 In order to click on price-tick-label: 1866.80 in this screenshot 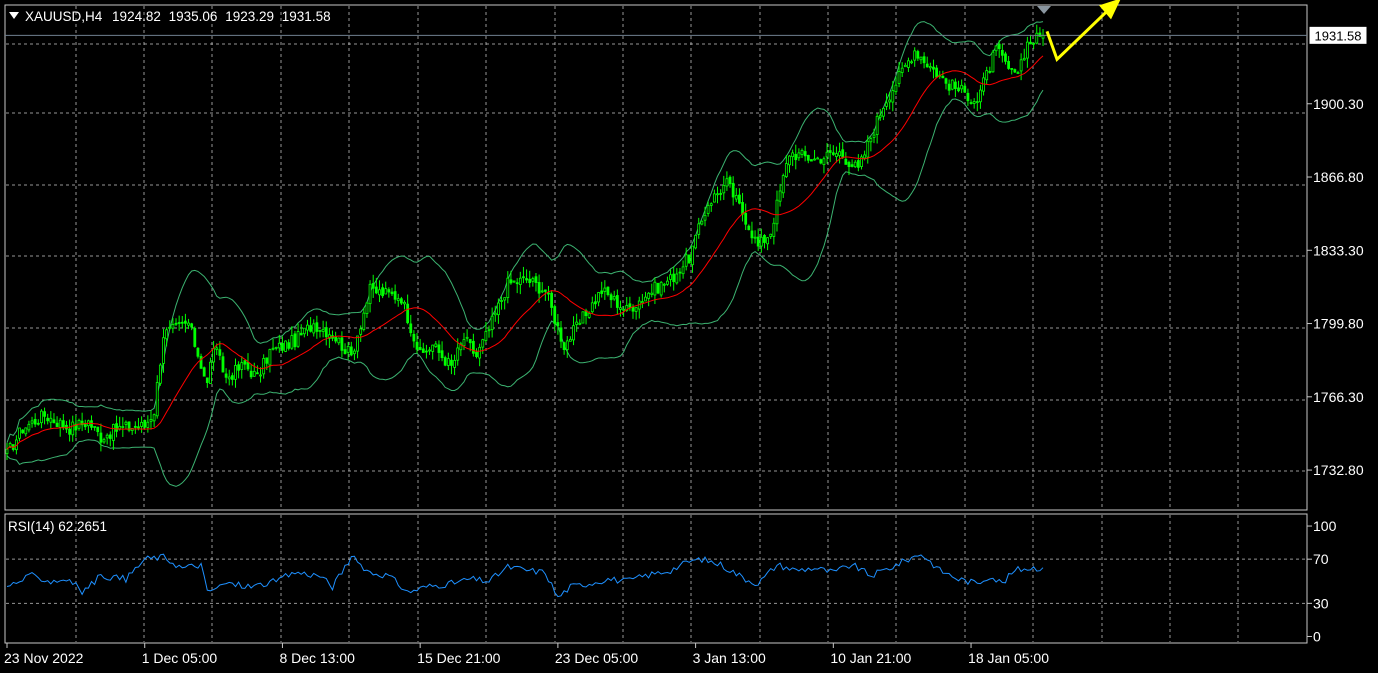, I will do `click(1338, 177)`.